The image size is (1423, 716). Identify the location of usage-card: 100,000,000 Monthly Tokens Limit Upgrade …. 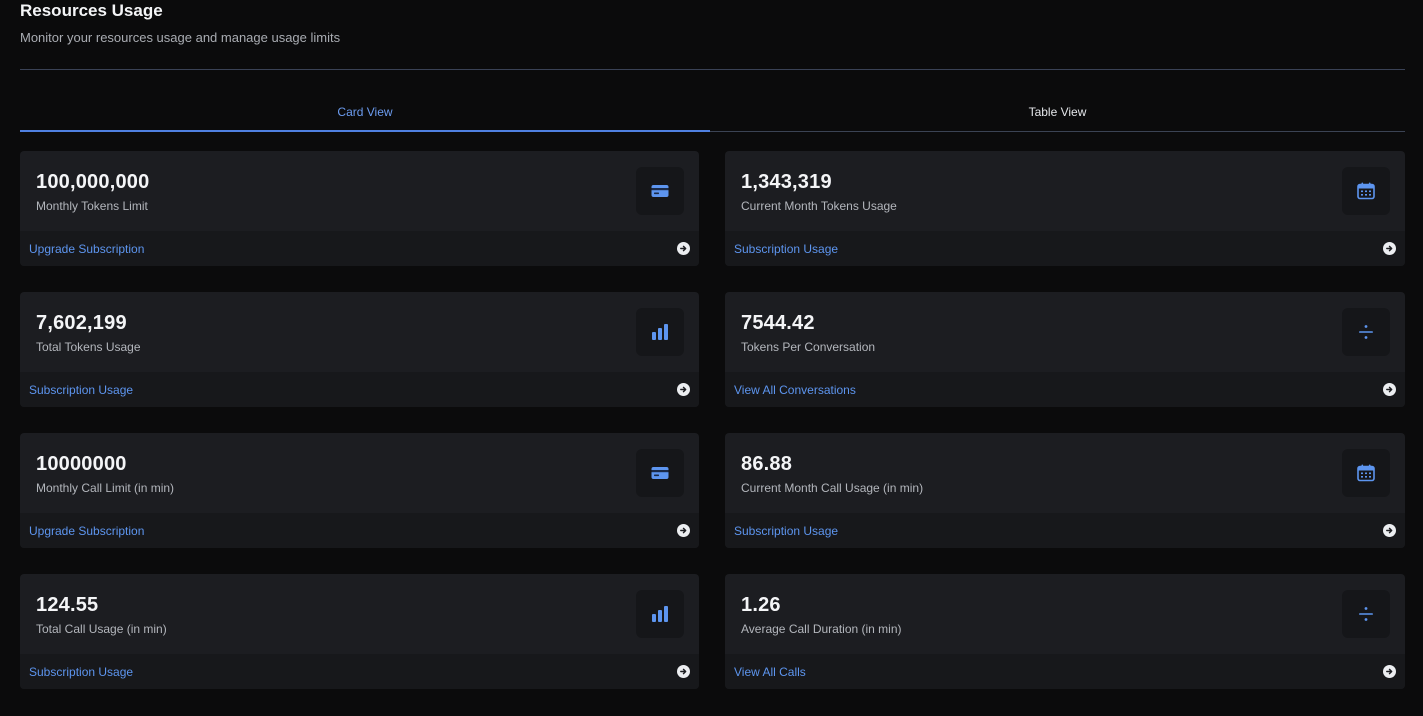
(359, 208).